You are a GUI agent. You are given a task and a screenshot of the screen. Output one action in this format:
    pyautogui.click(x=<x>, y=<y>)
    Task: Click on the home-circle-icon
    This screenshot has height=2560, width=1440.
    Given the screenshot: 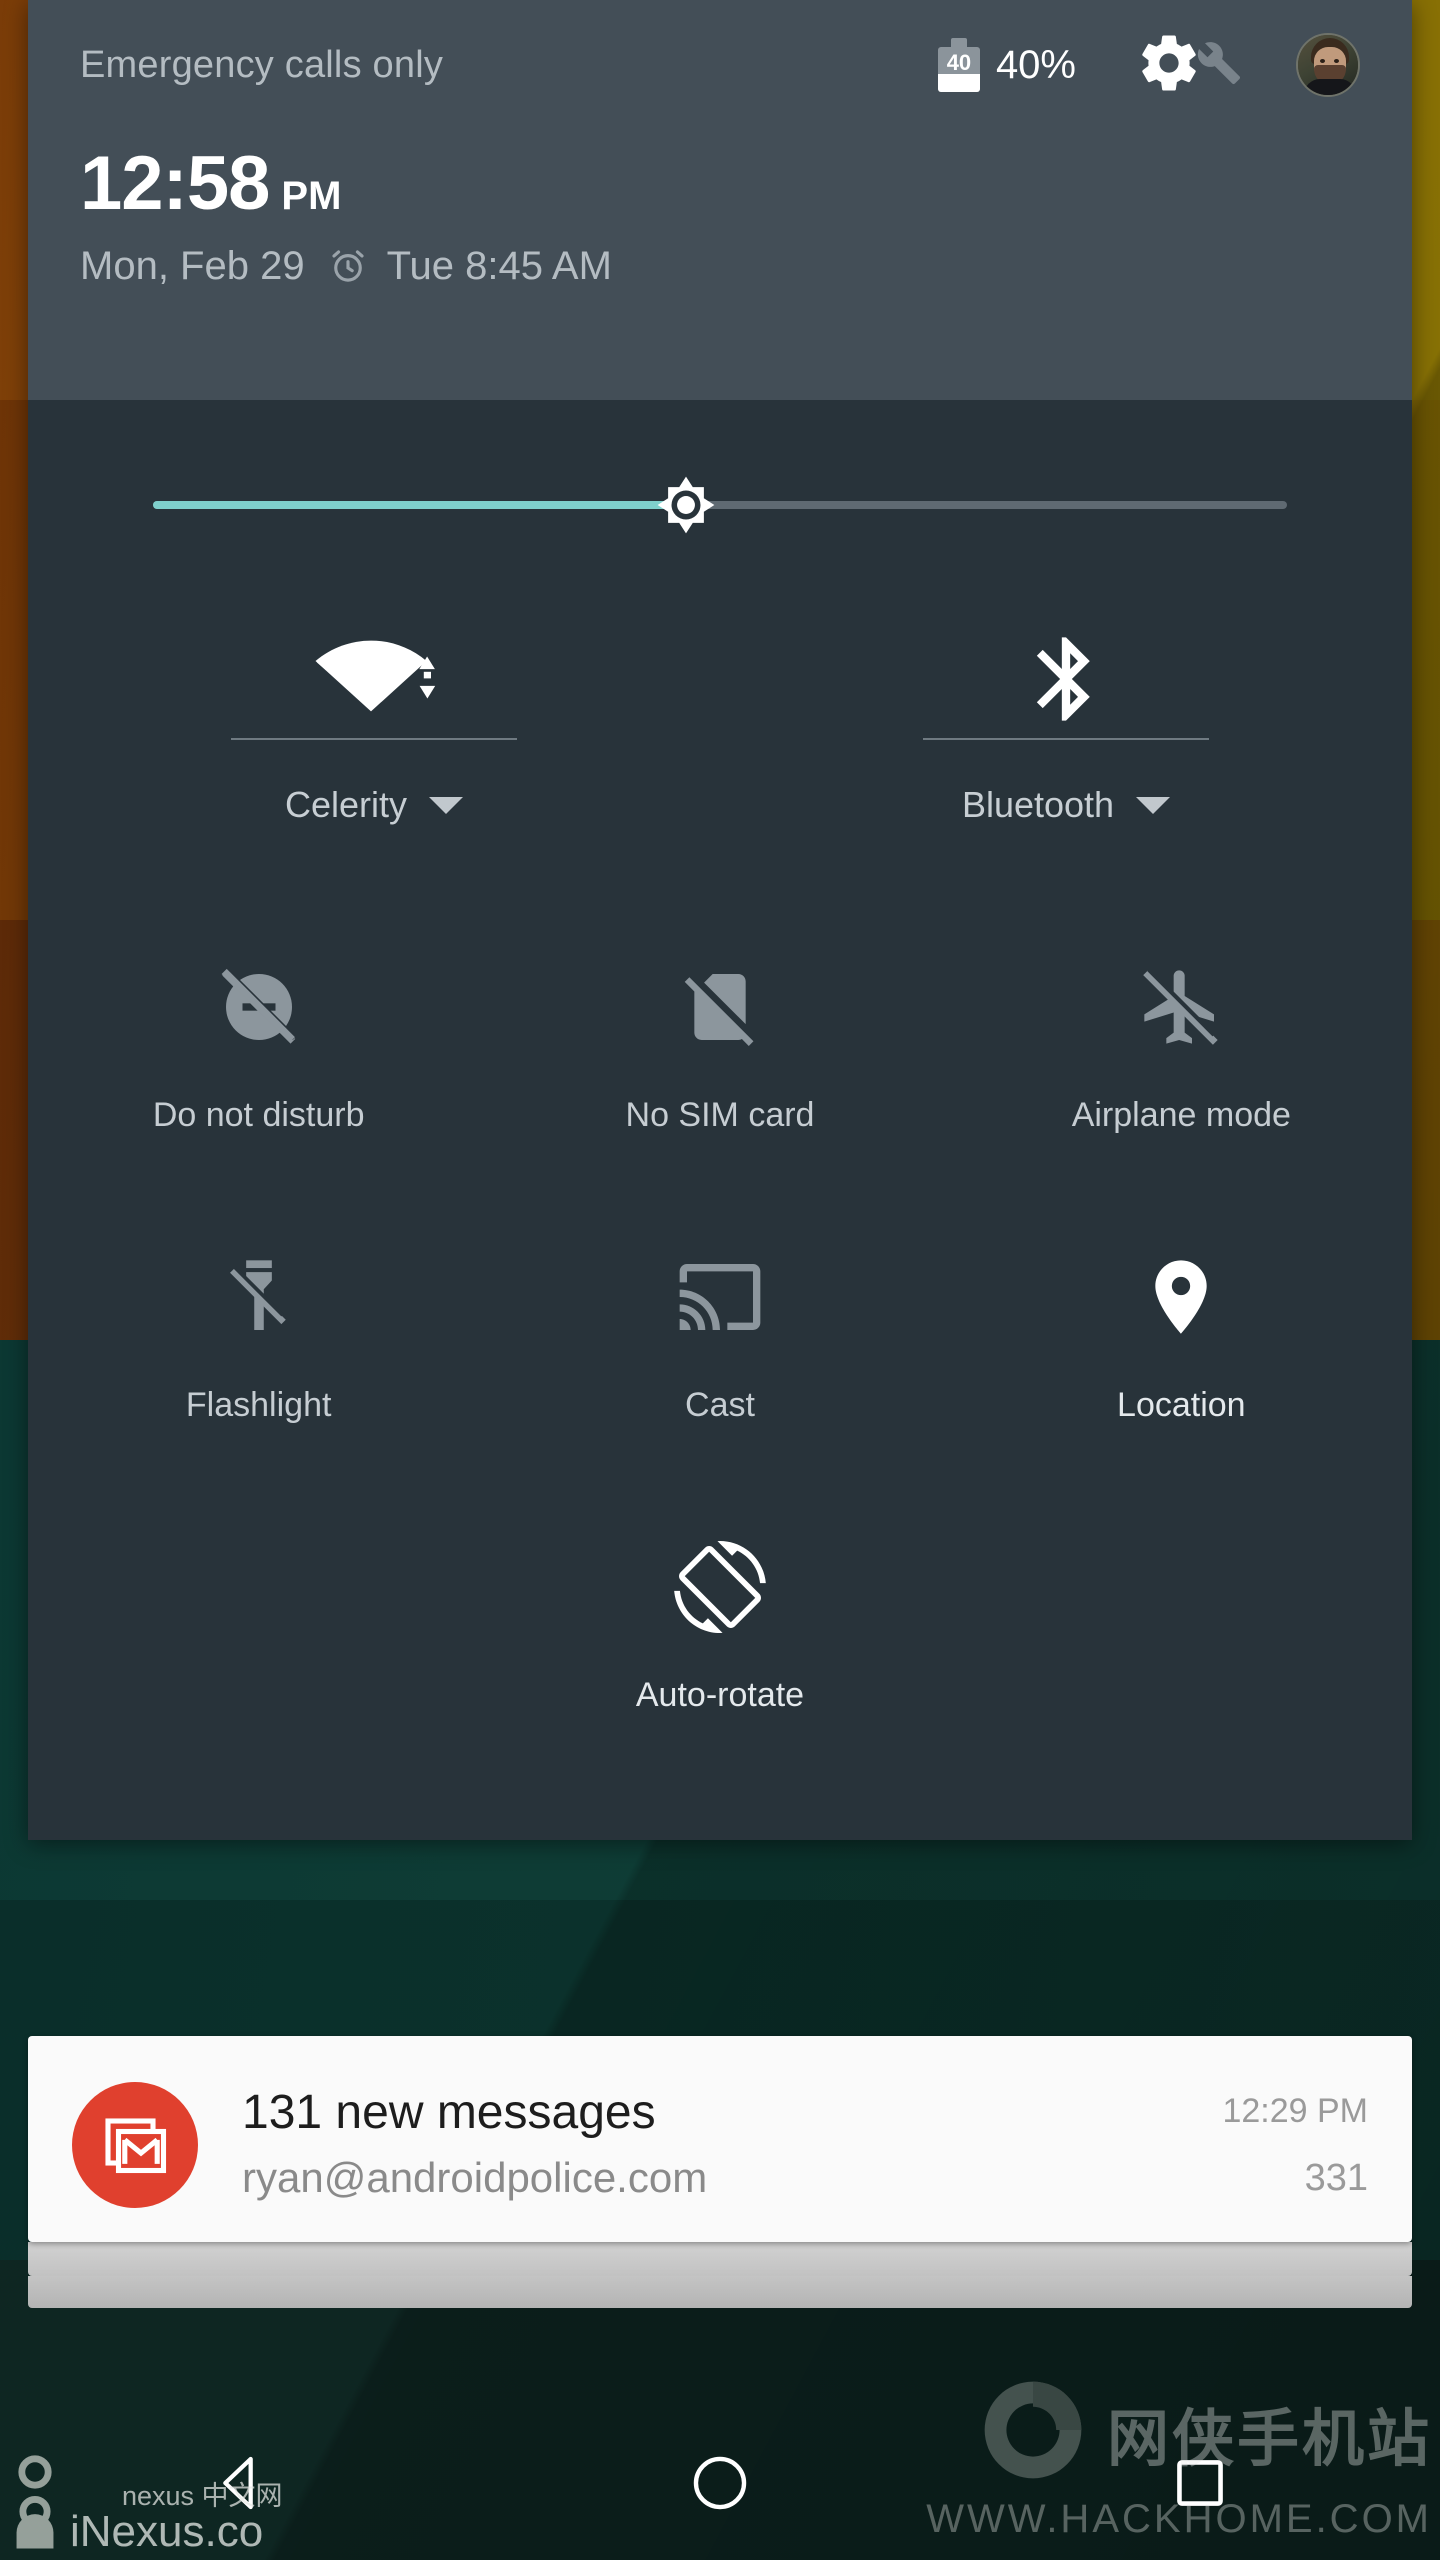 What is the action you would take?
    pyautogui.click(x=720, y=2485)
    